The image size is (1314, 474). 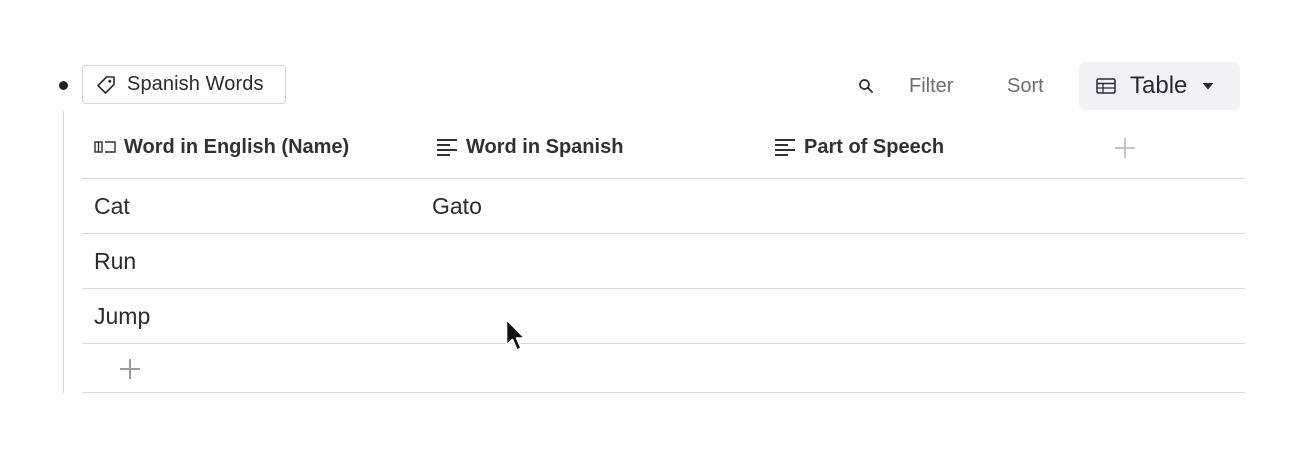 I want to click on name-field-icon, so click(x=105, y=147).